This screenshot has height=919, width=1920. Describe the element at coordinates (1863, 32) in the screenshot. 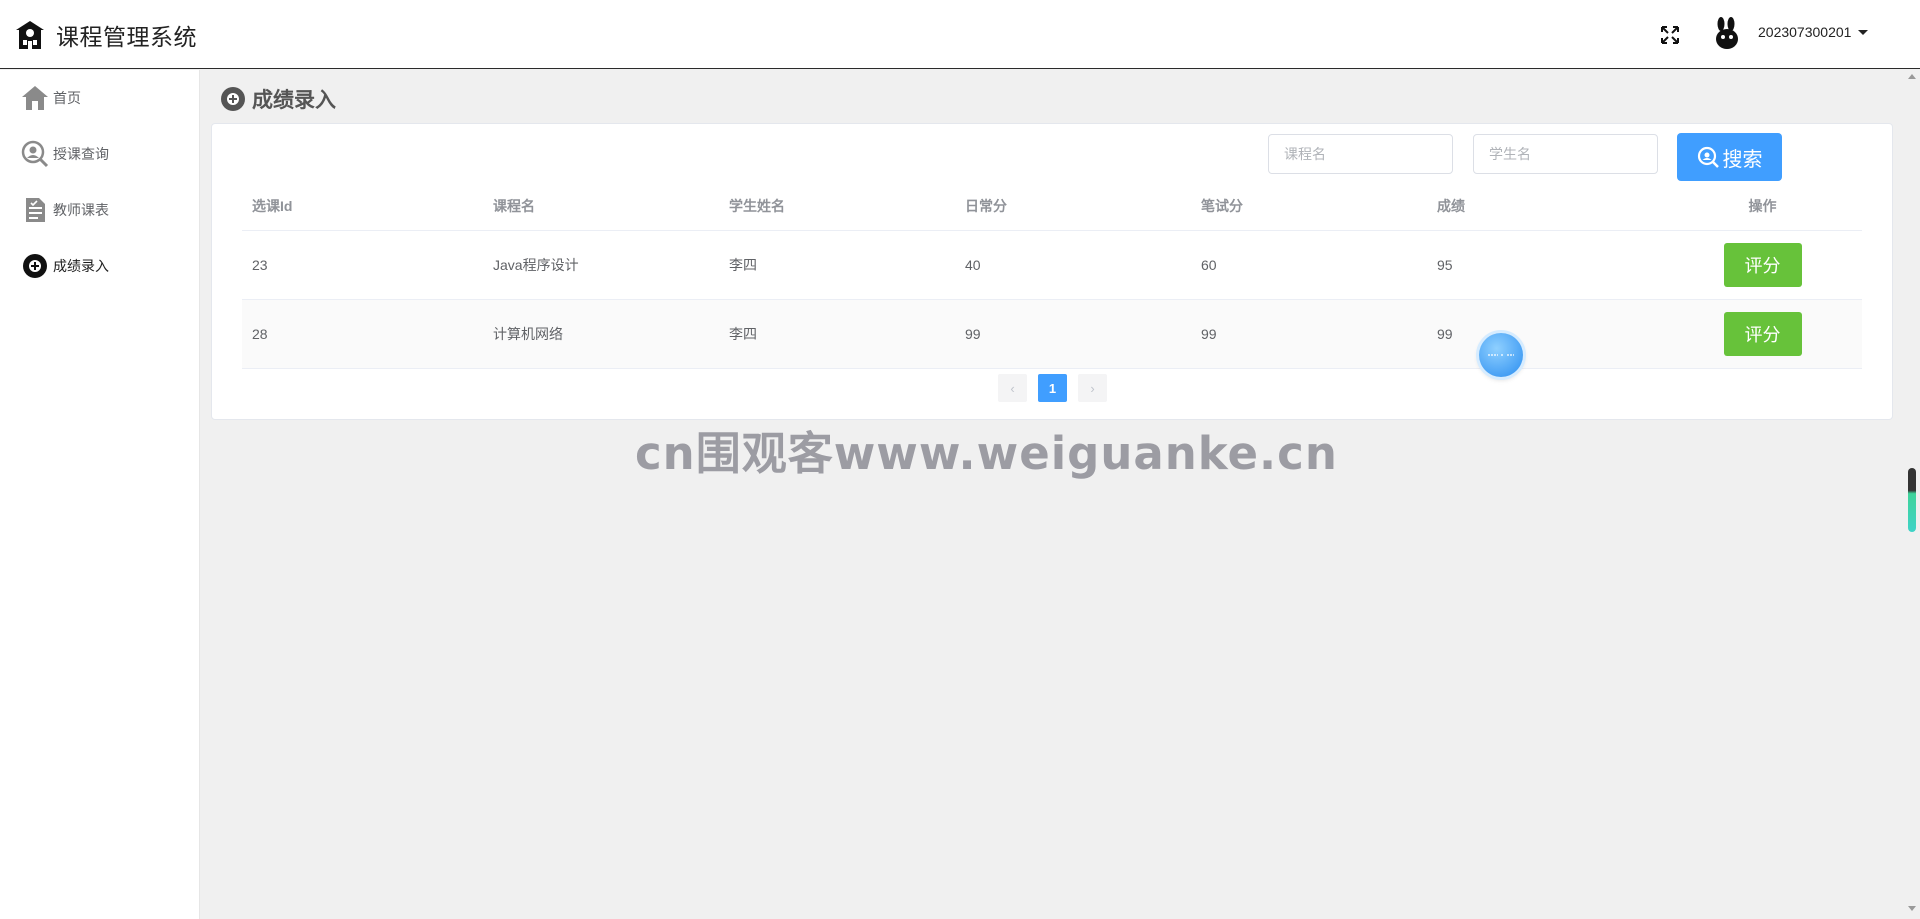

I see `caret-down-icon` at that location.